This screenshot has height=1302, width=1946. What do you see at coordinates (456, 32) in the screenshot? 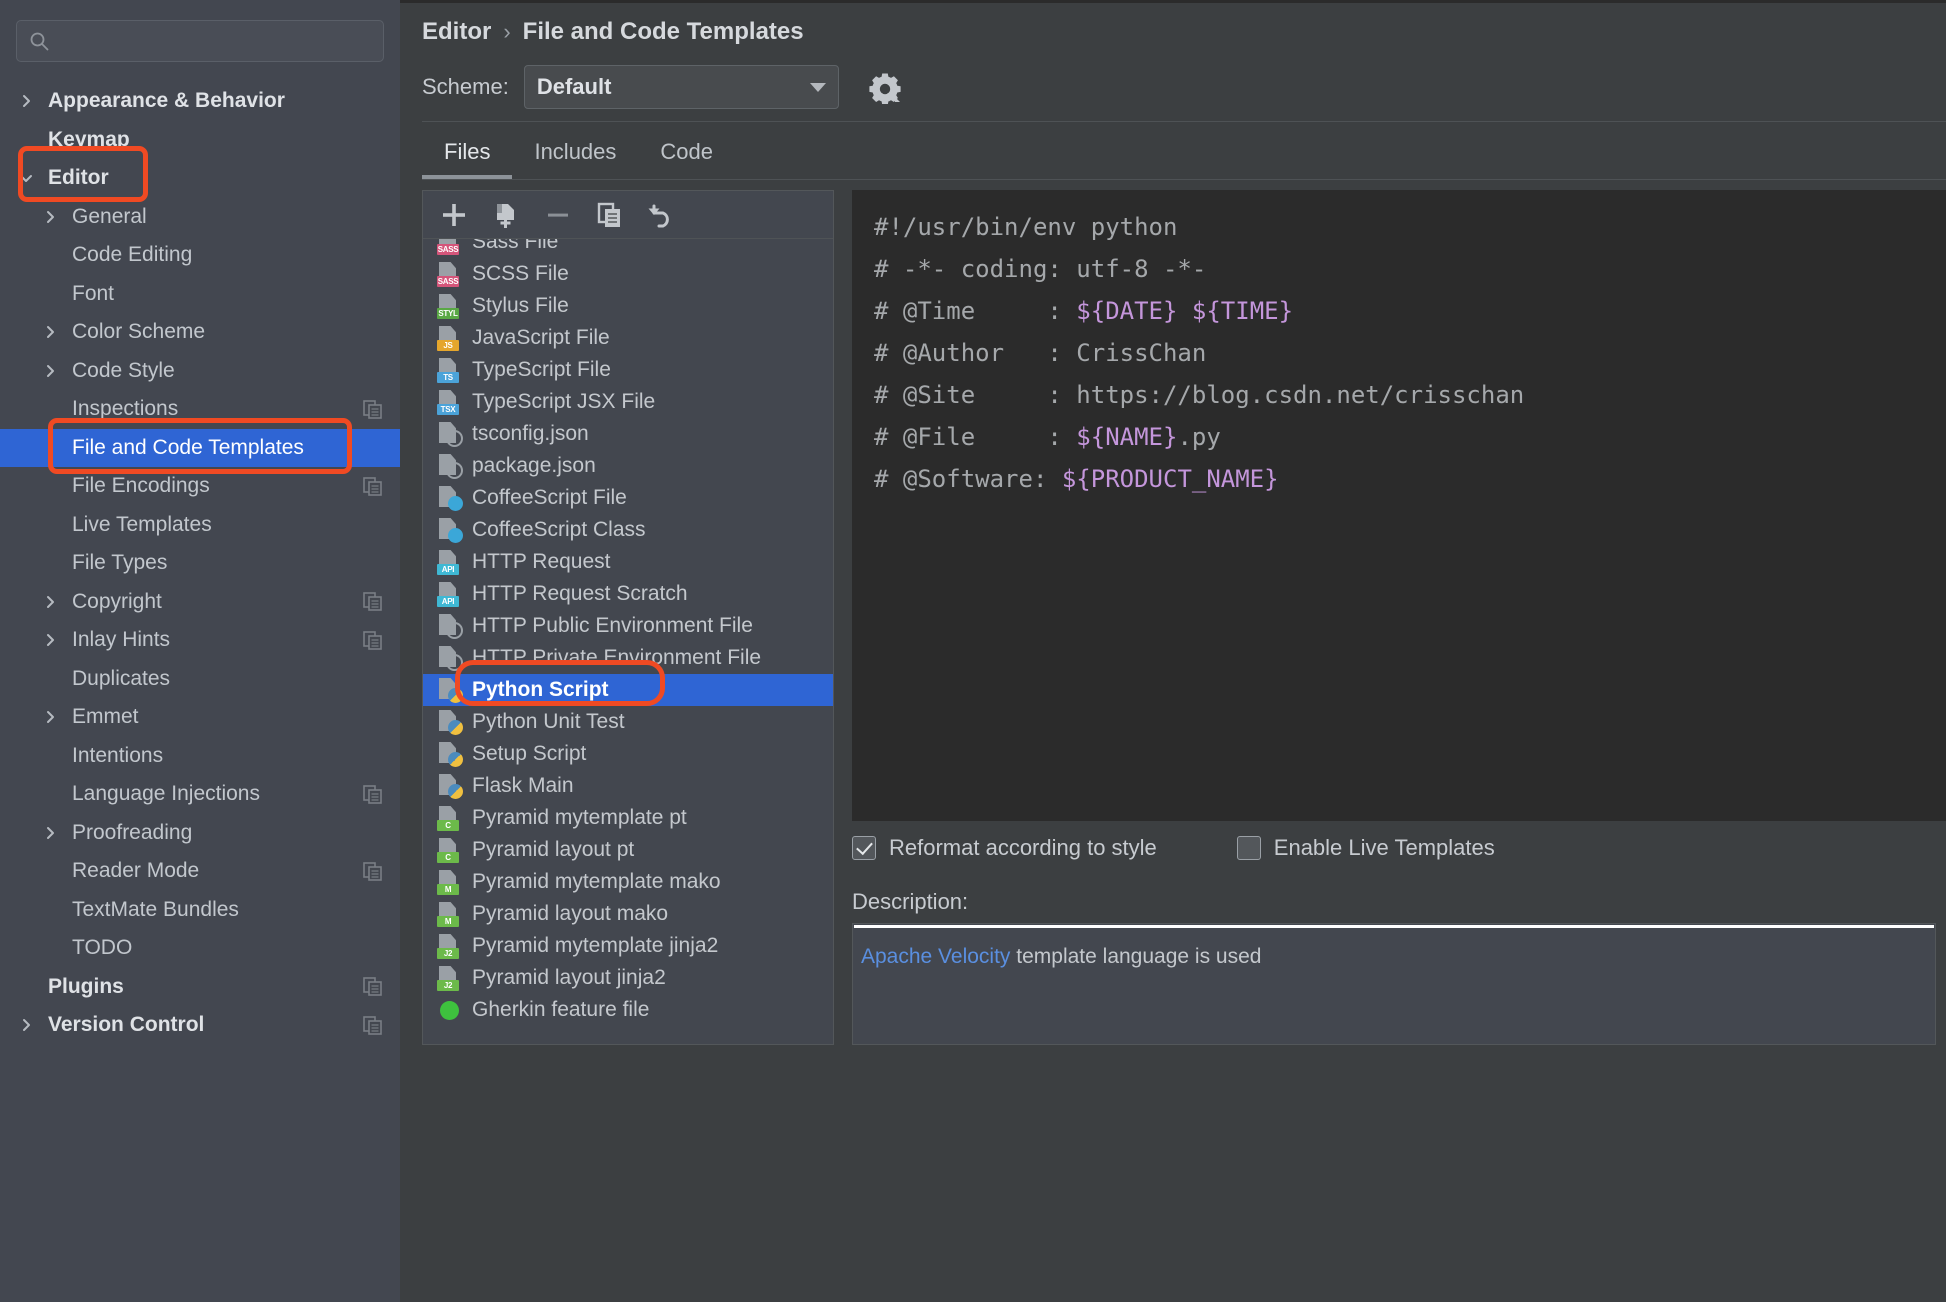
I see `breadcrumb-parent: Editor` at bounding box center [456, 32].